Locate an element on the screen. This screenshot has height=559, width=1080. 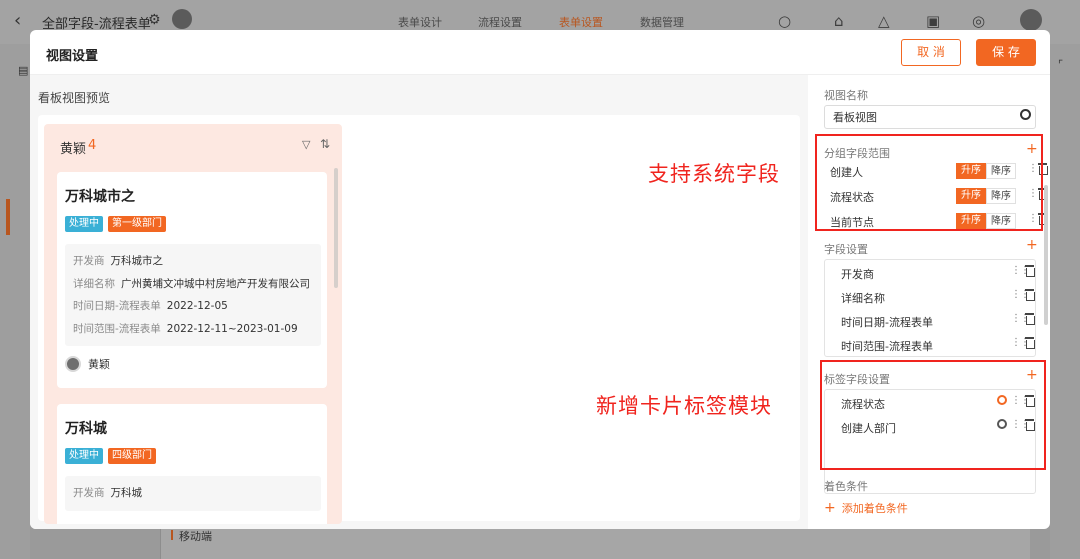
owner-name: 黄颖 is located at coordinates (99, 364).